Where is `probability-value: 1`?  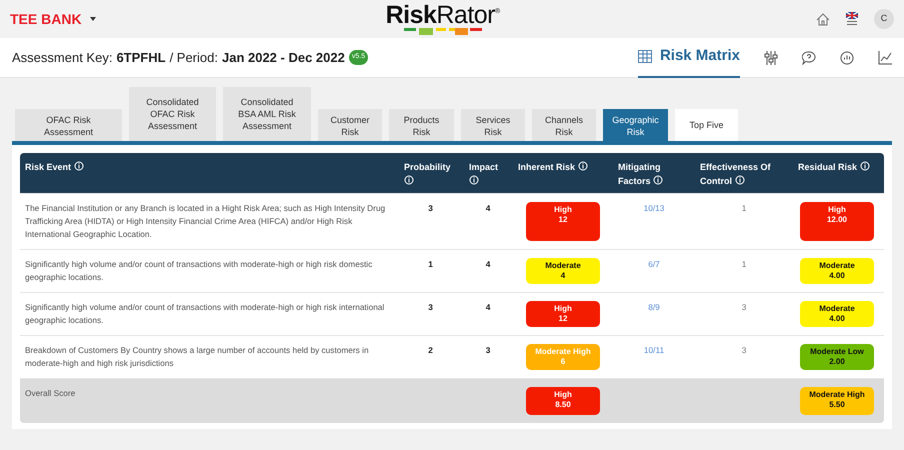 probability-value: 1 is located at coordinates (430, 264).